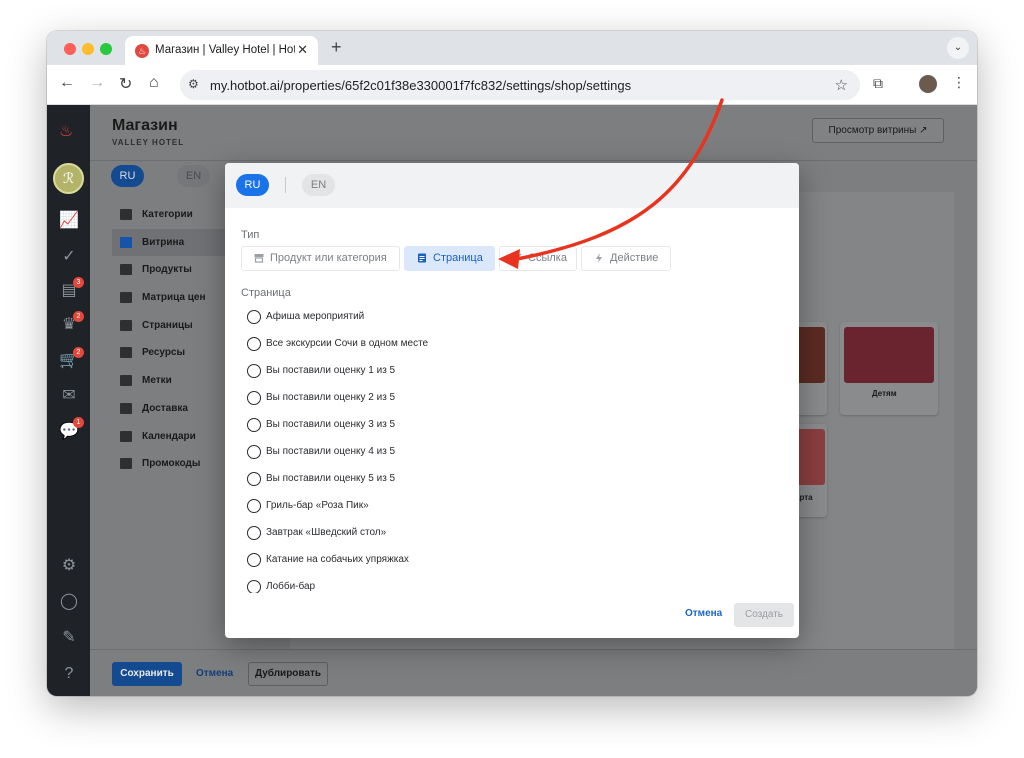 The width and height of the screenshot is (1024, 758). I want to click on type-page: Страница, so click(449, 258).